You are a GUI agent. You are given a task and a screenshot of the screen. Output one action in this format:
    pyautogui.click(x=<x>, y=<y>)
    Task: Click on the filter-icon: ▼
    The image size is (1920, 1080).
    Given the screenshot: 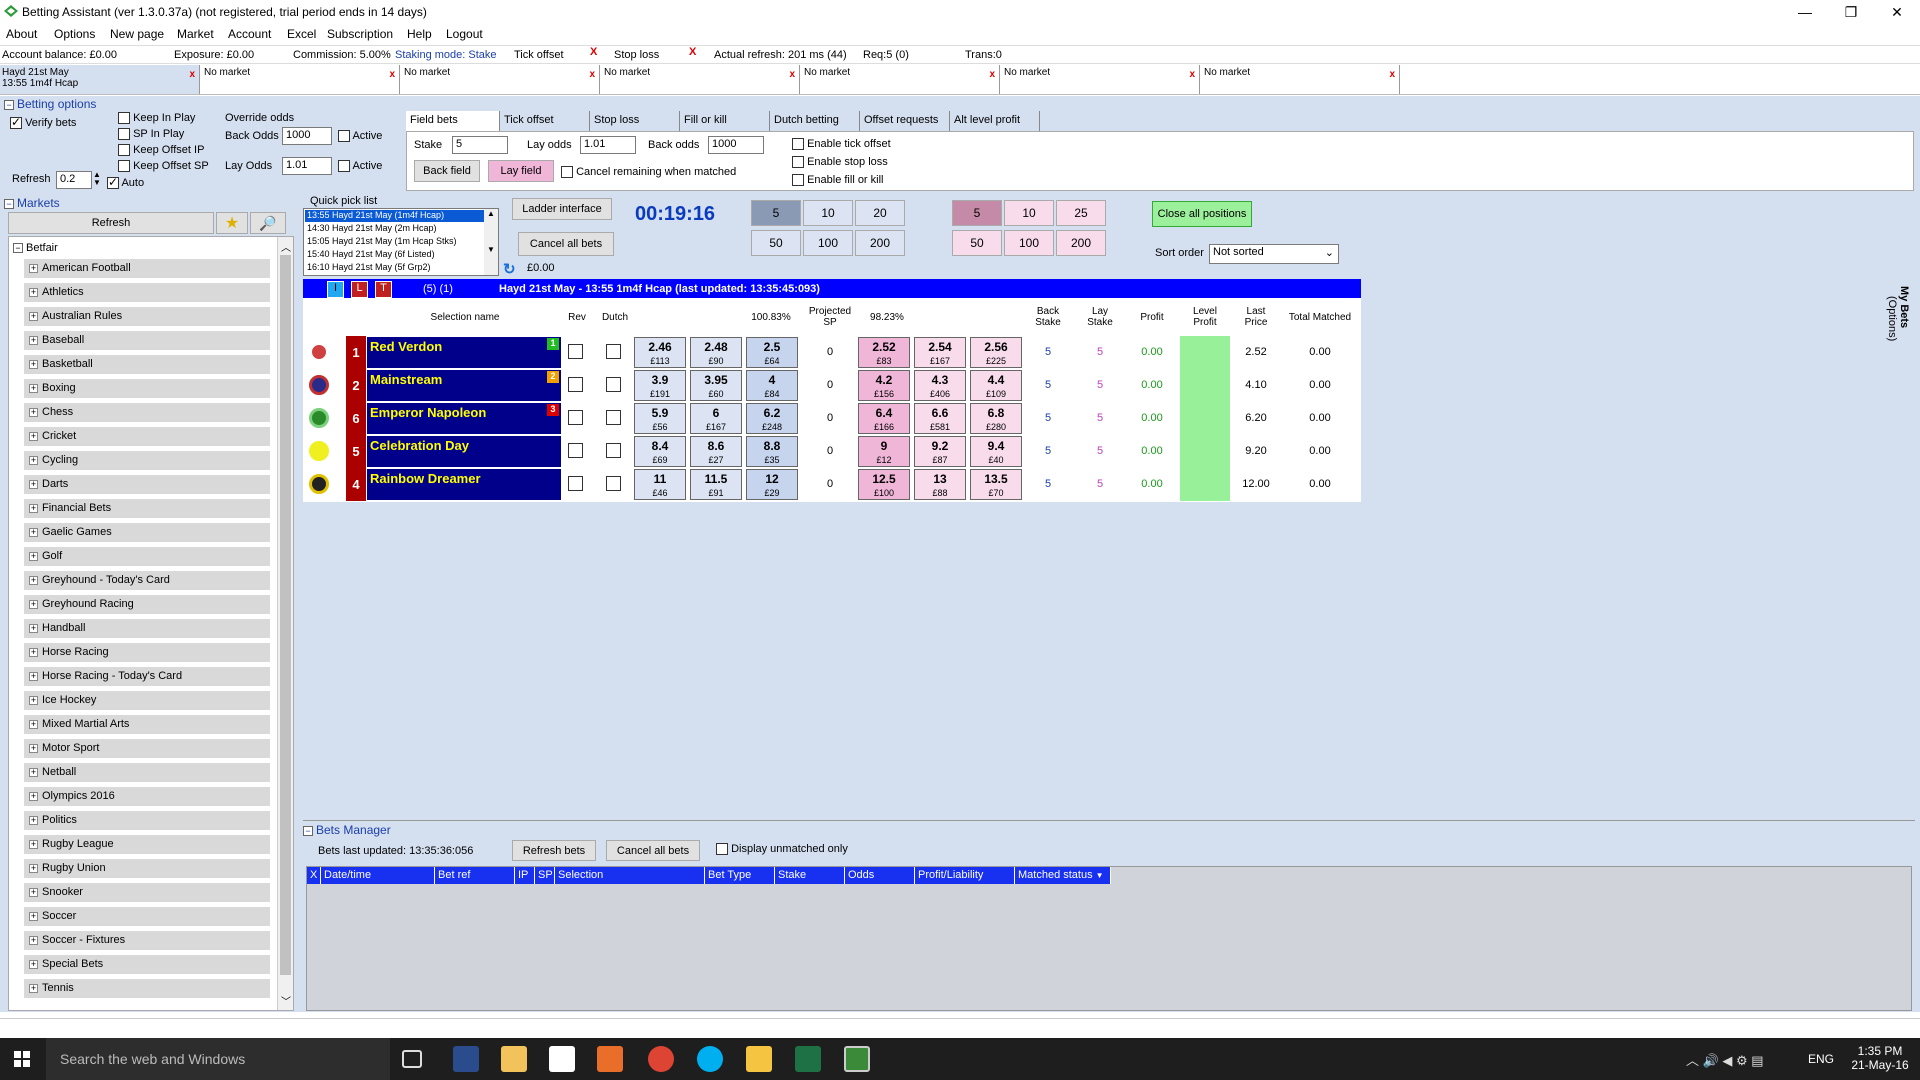 What is the action you would take?
    pyautogui.click(x=1100, y=875)
    